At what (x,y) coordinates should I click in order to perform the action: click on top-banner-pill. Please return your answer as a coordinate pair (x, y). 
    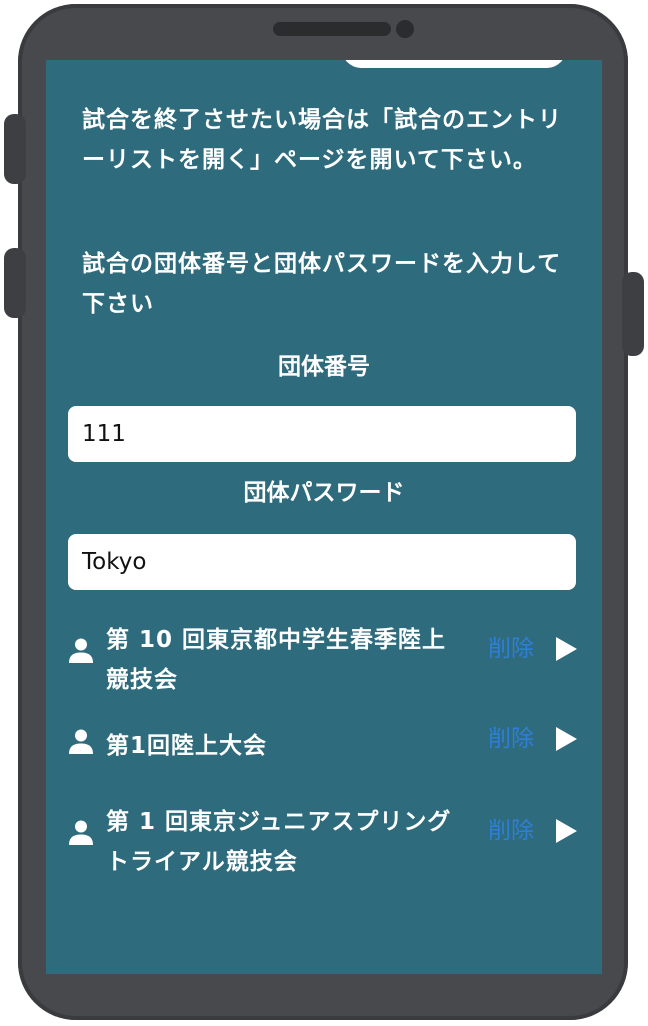
    Looking at the image, I should click on (454, 64).